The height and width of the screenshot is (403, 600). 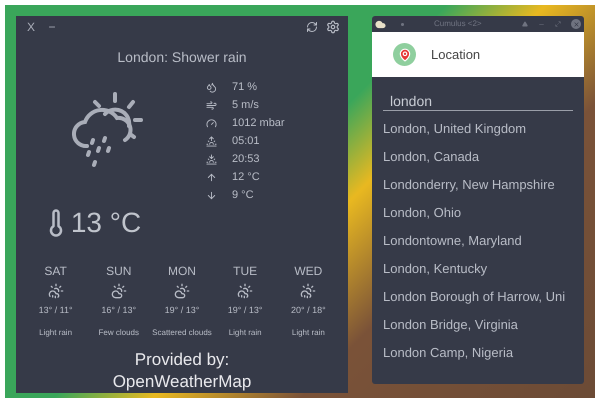 What do you see at coordinates (455, 55) in the screenshot?
I see `header-title: Location` at bounding box center [455, 55].